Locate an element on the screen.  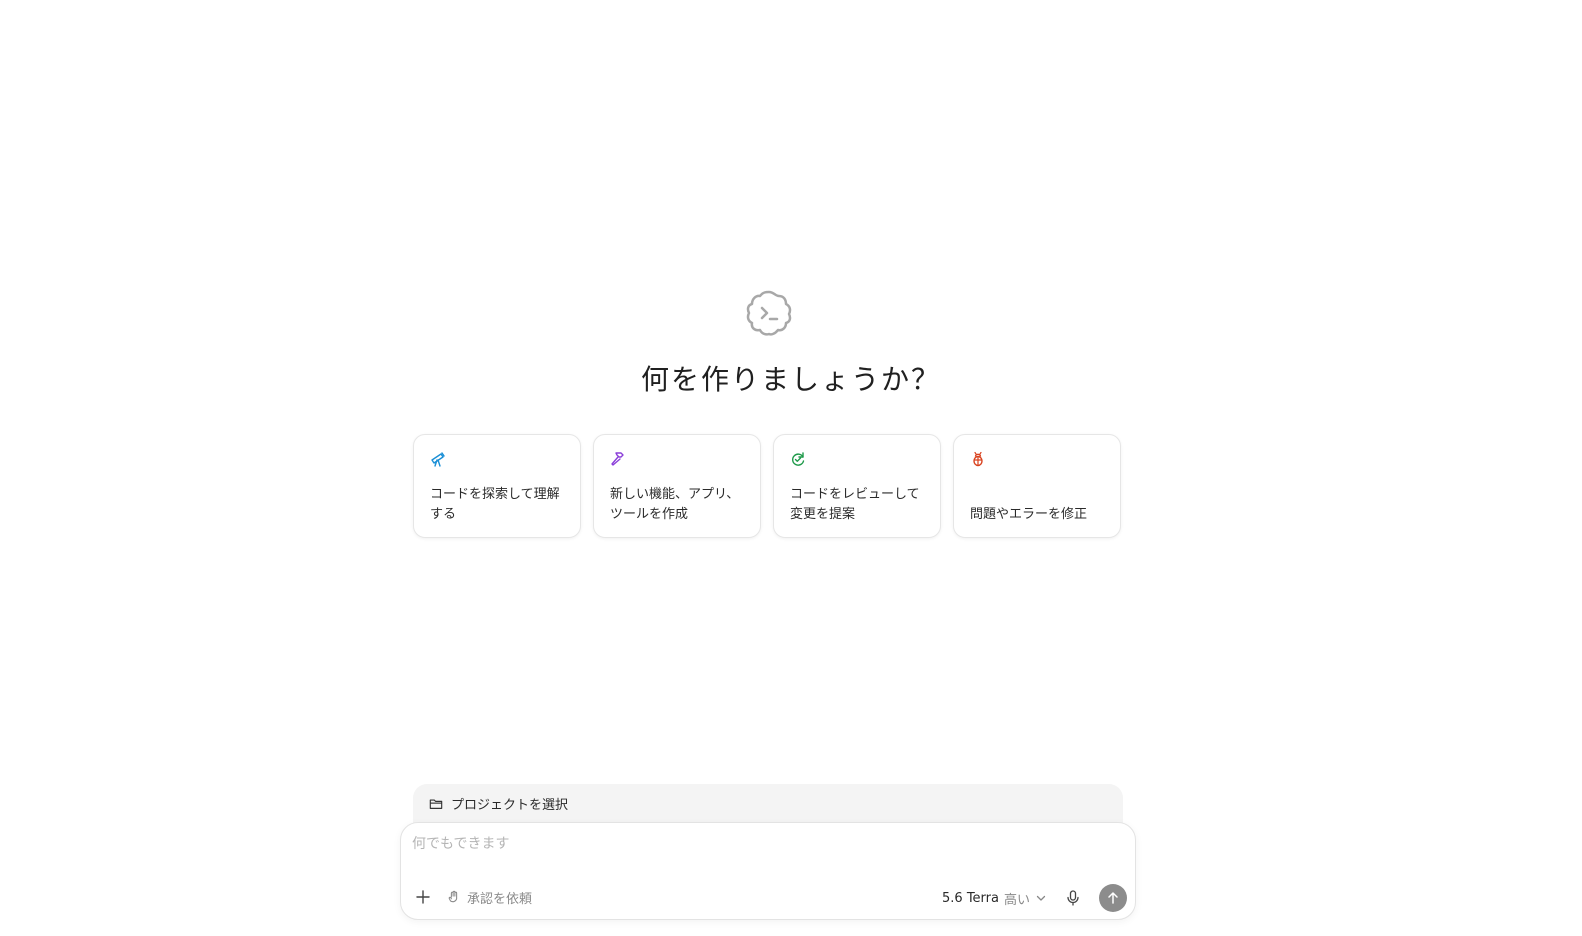
composer-toolbar-left: 承認を依頼 is located at coordinates (472, 897).